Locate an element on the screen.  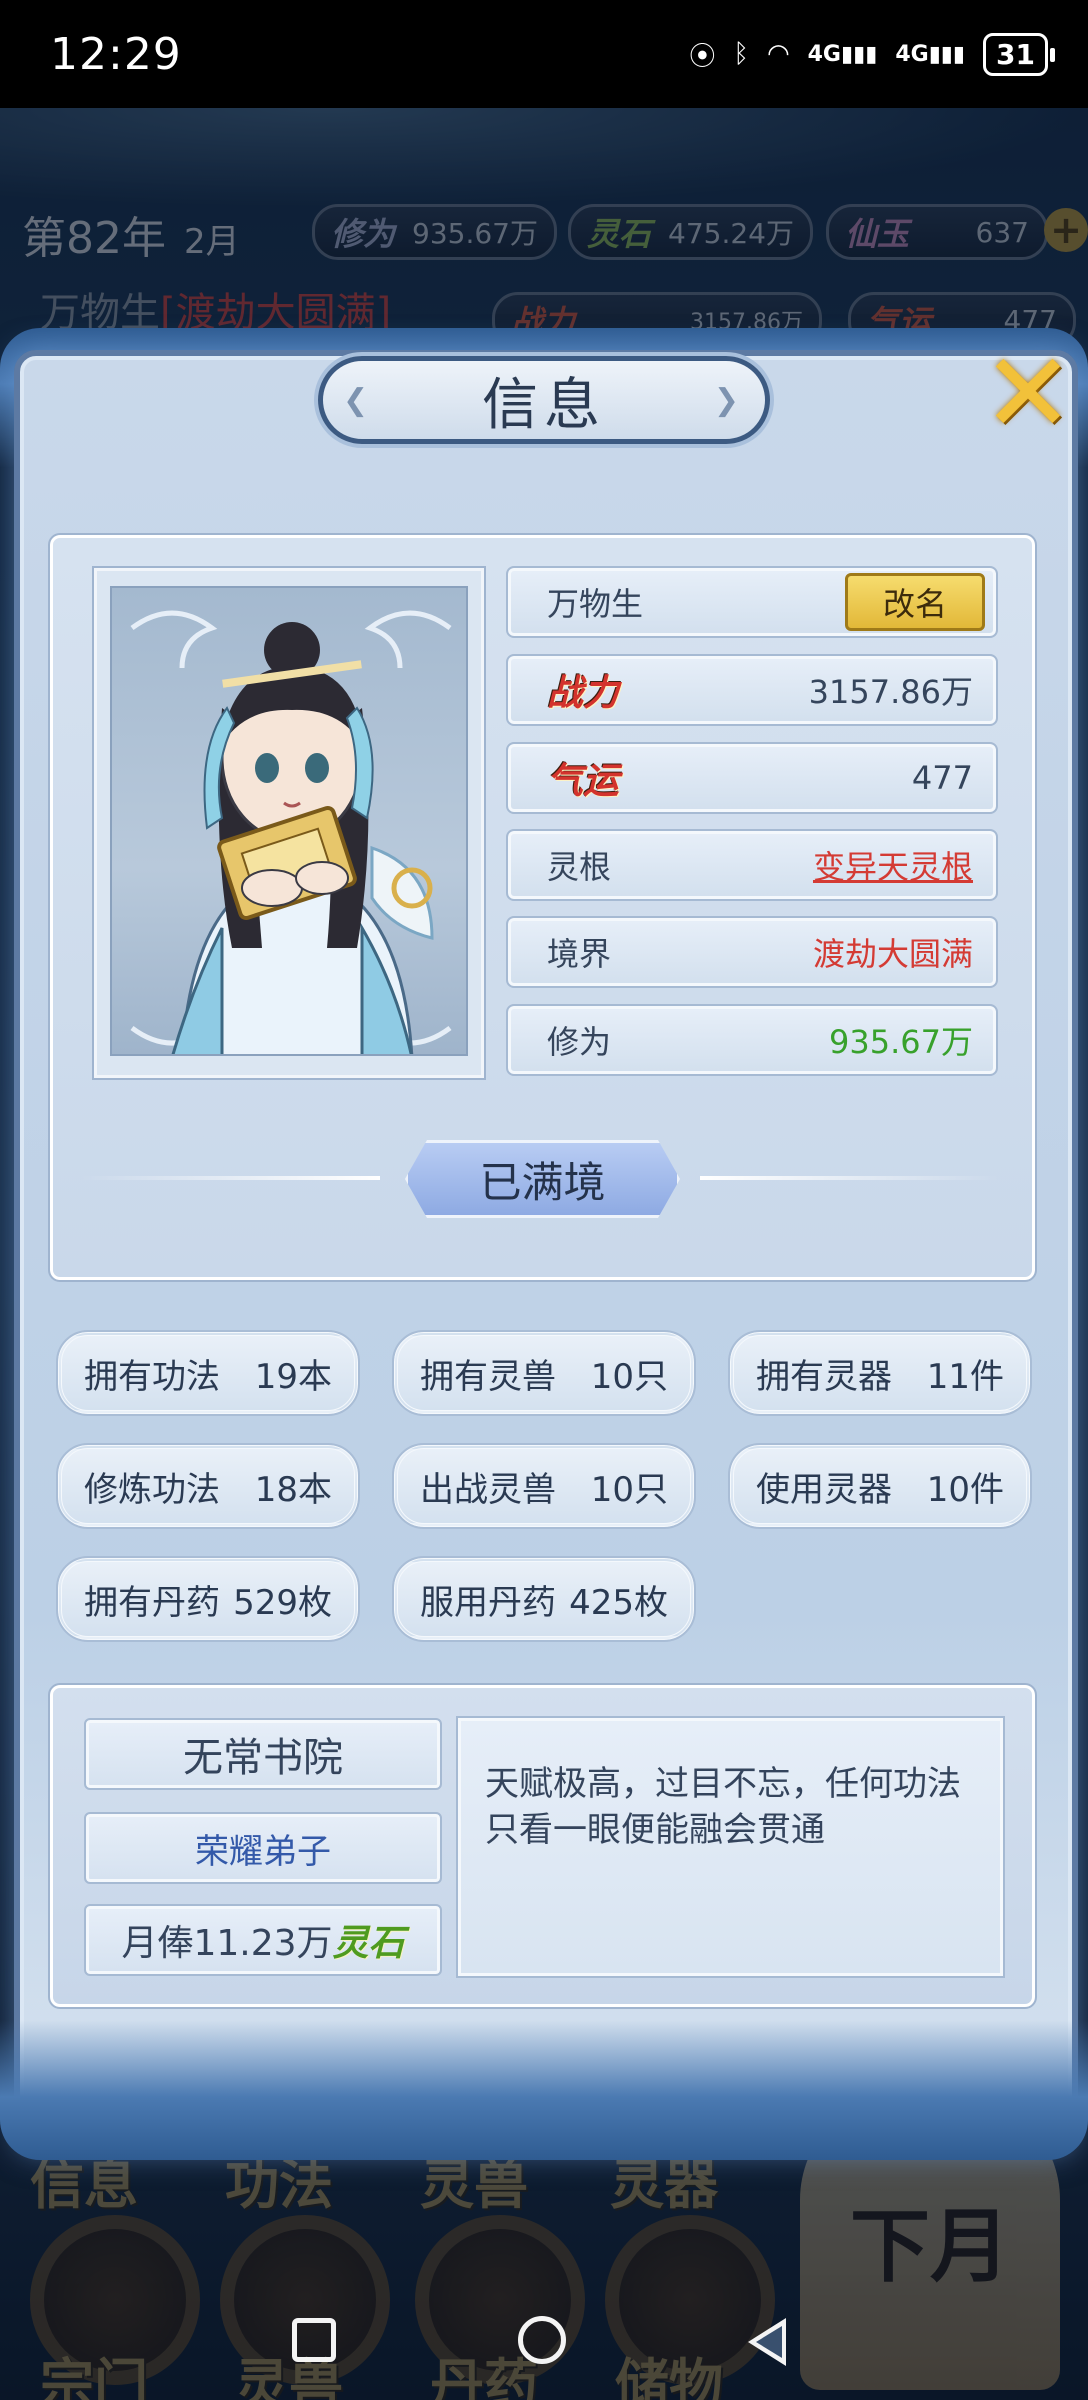
spirit-root-row: 灵根 变异天灵根 is located at coordinates (752, 865).